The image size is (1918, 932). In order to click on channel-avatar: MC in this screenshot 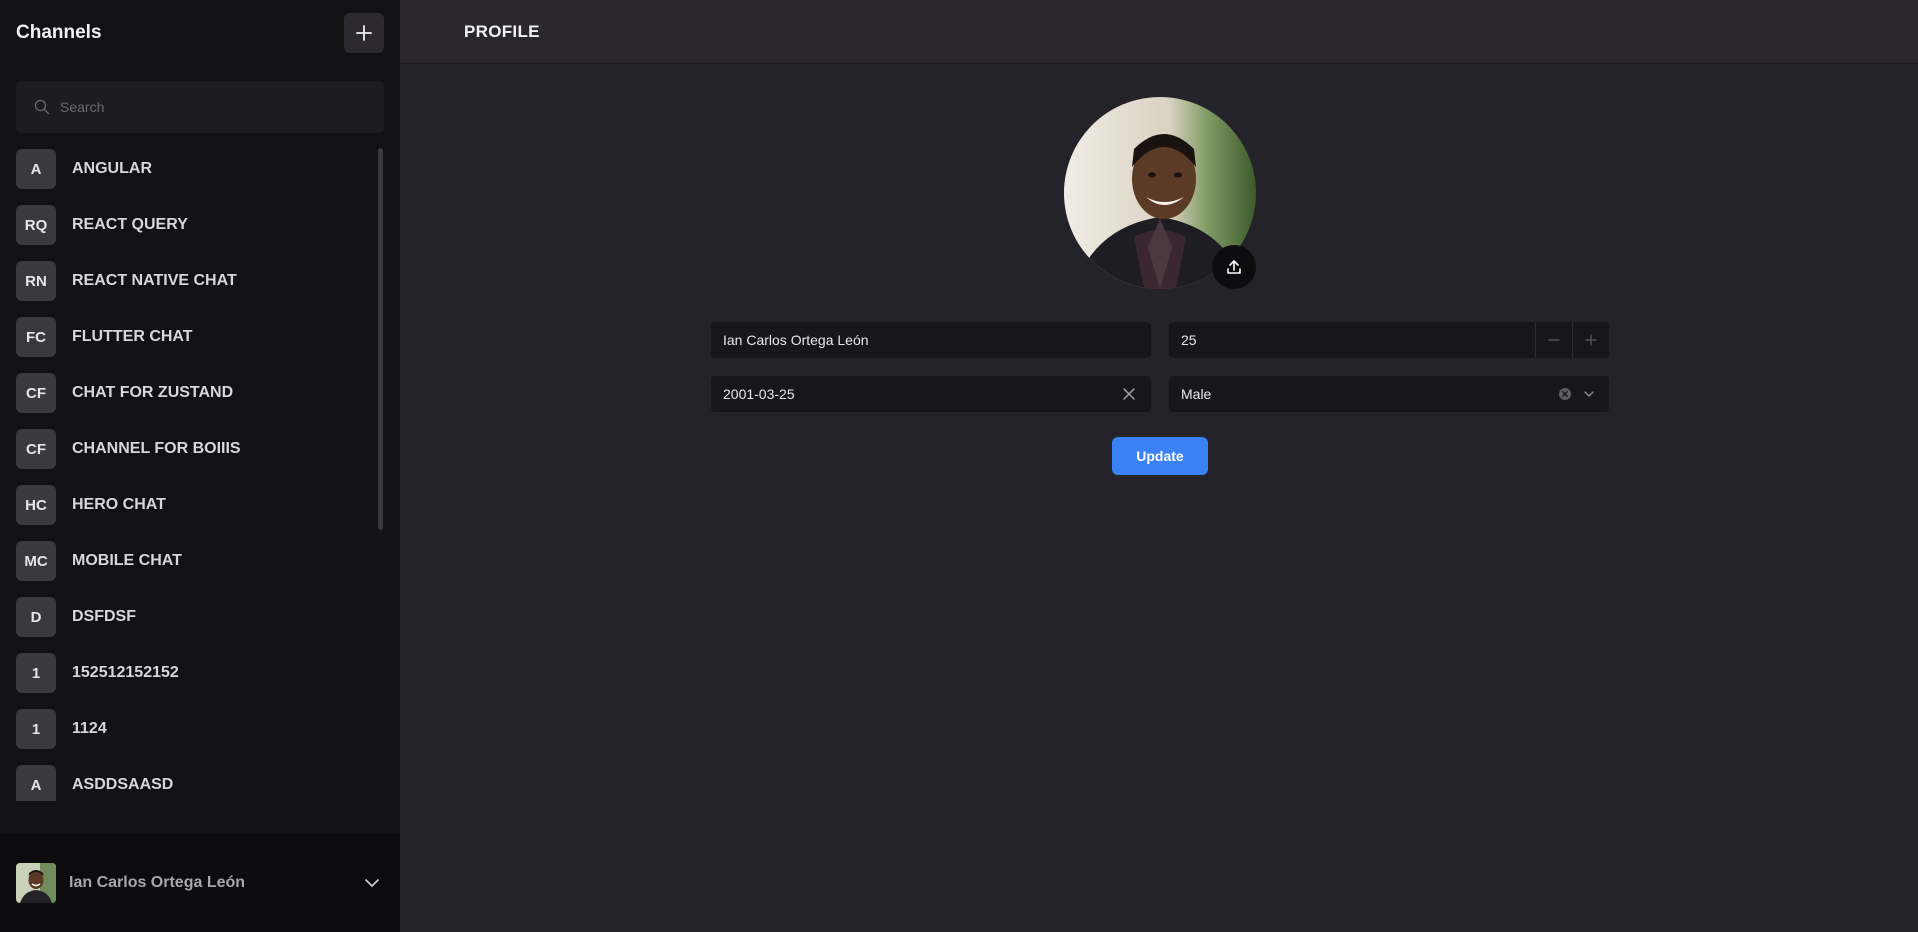, I will do `click(36, 561)`.